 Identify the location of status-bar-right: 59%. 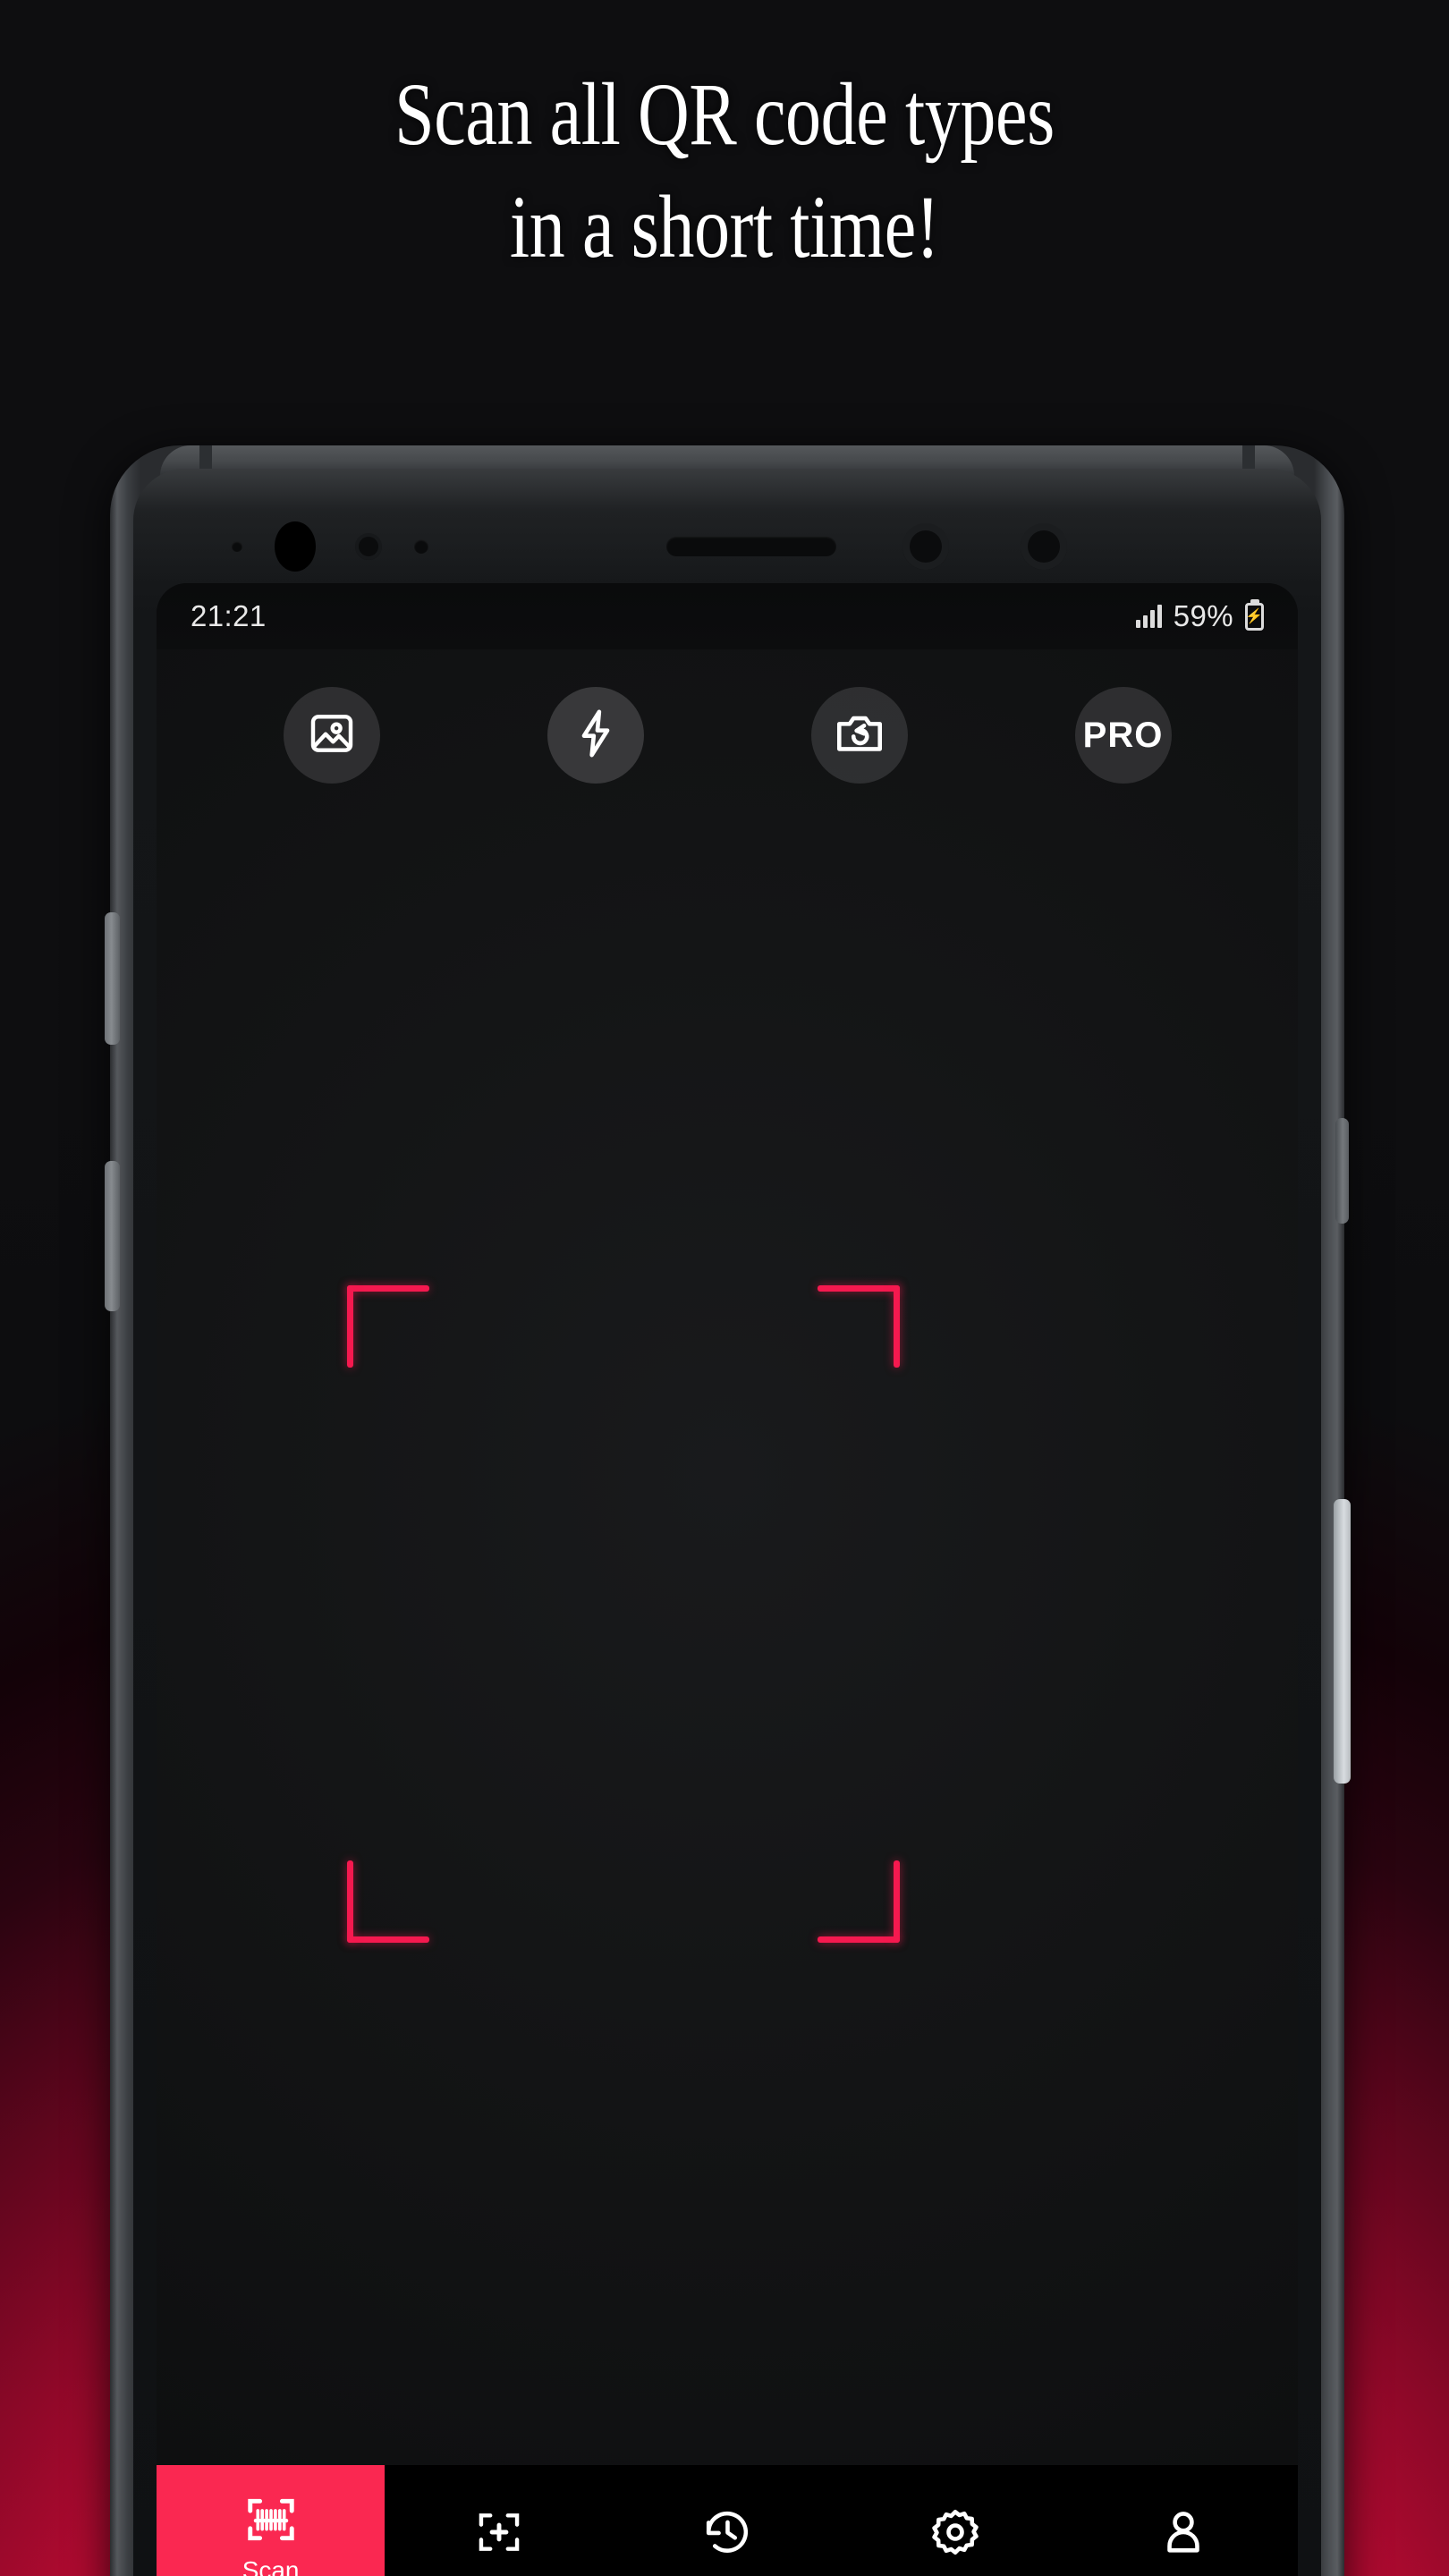
(1199, 616).